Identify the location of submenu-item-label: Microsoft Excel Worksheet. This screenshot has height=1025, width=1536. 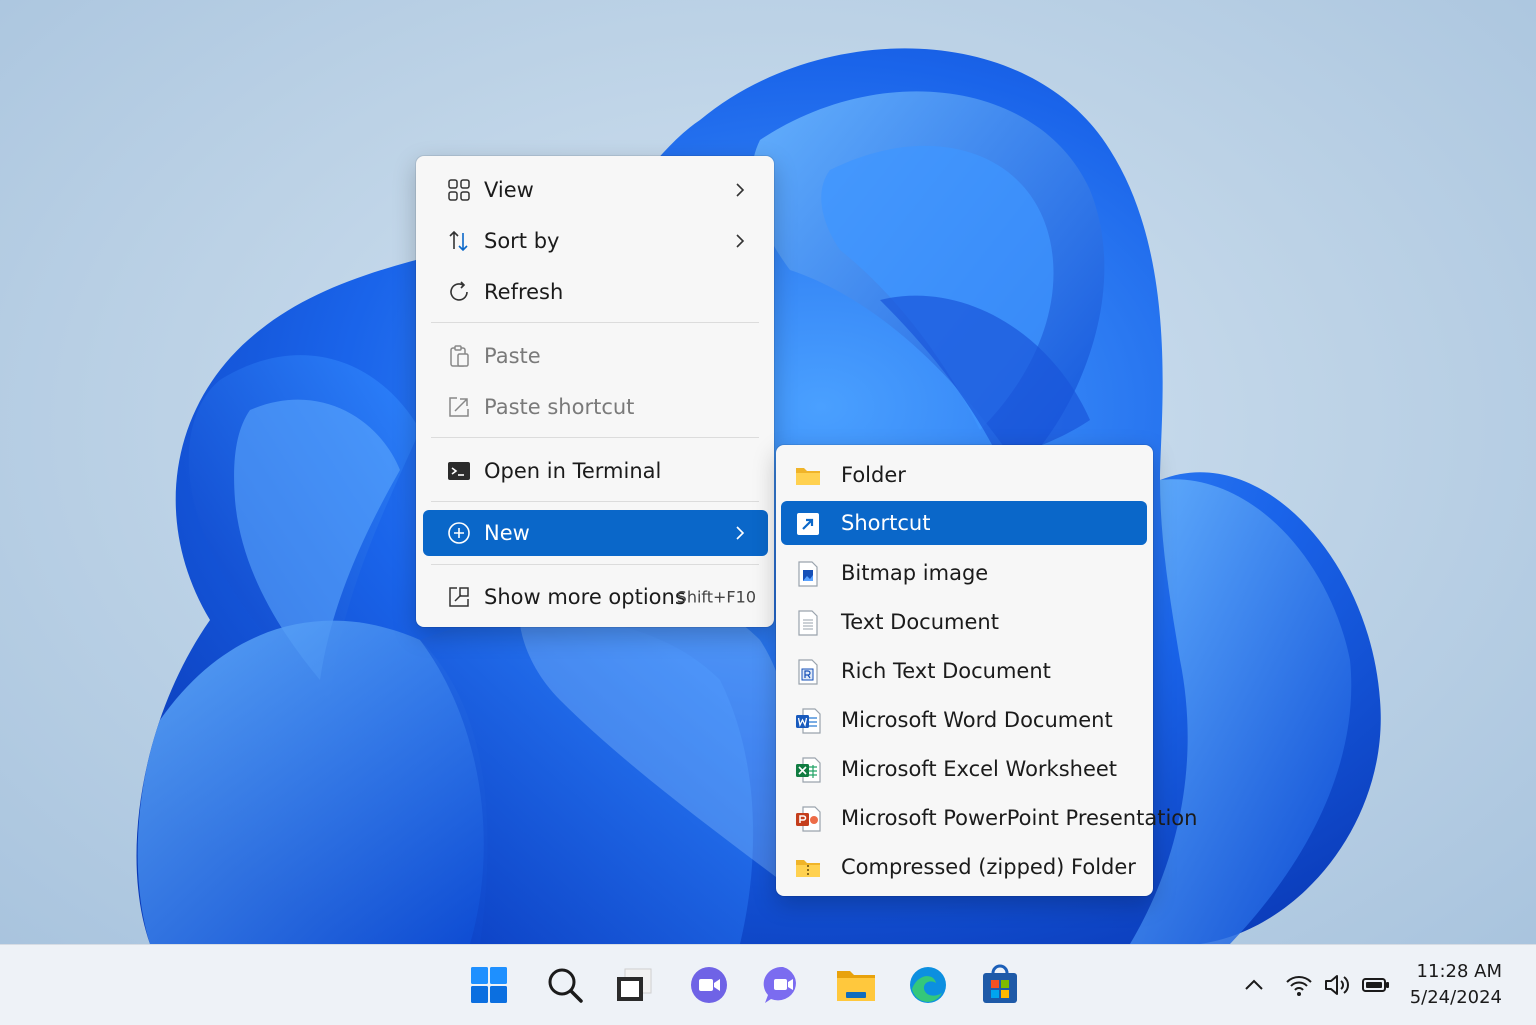
(979, 769).